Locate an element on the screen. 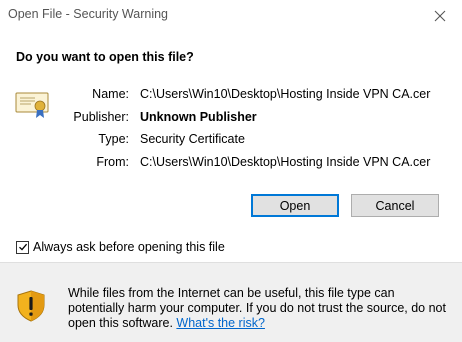  cancel-button: Cancel is located at coordinates (395, 205).